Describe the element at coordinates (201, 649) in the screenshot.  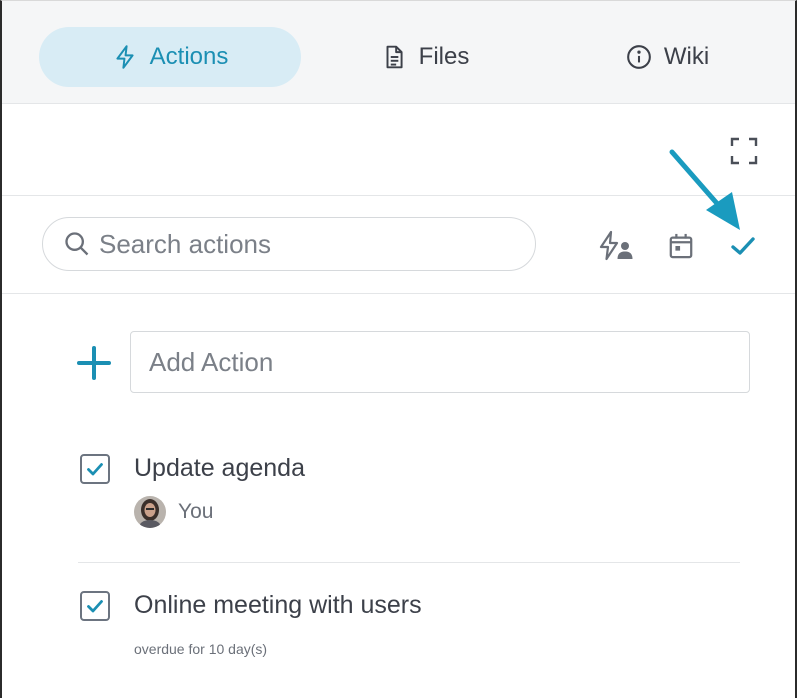
I see `action-overdue-status: overdue for 10 day(s)` at that location.